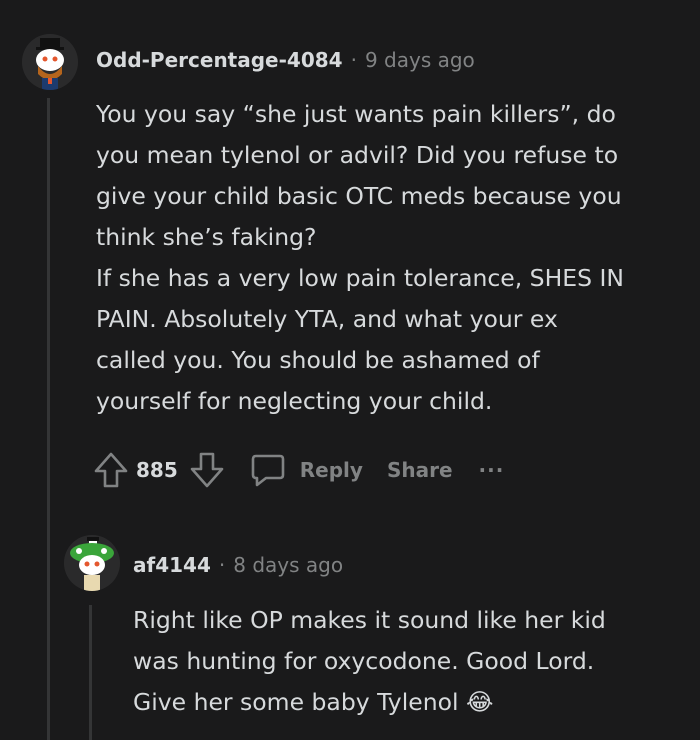  I want to click on vote-count: 885, so click(157, 470).